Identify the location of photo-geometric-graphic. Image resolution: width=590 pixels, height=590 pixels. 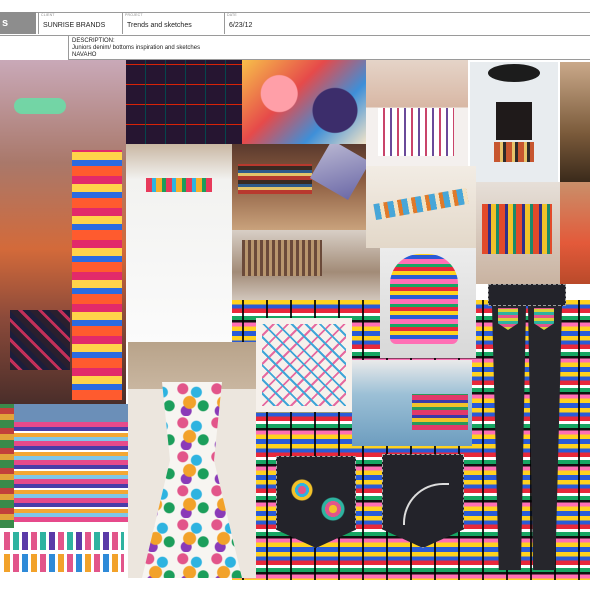
(64, 553).